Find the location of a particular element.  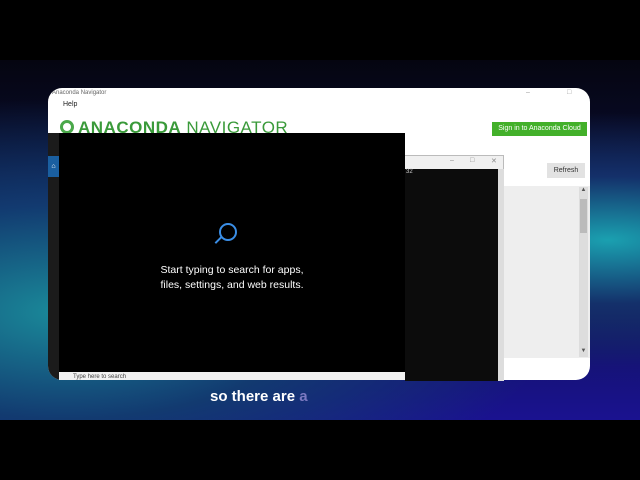

minimize-button: – is located at coordinates (528, 92).